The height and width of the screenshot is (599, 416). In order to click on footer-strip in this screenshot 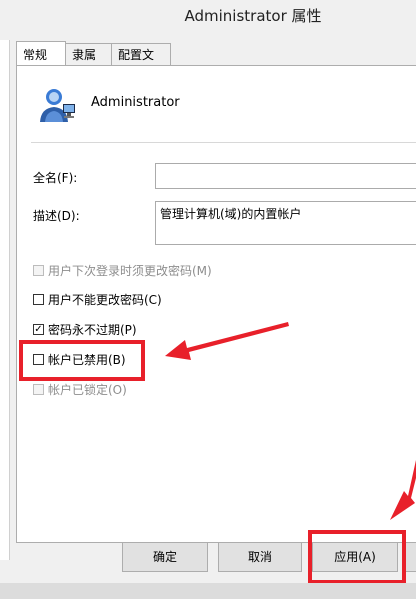, I will do `click(208, 591)`.